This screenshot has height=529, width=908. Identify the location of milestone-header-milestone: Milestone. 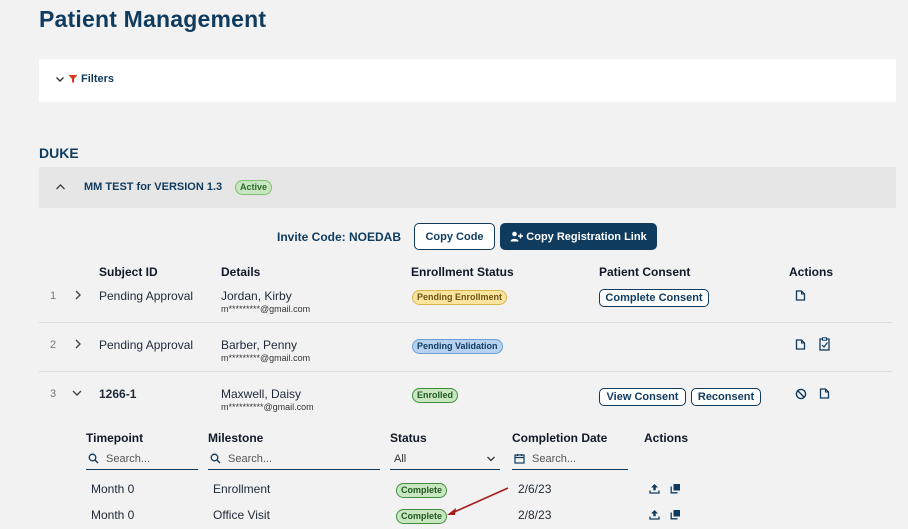
(236, 438).